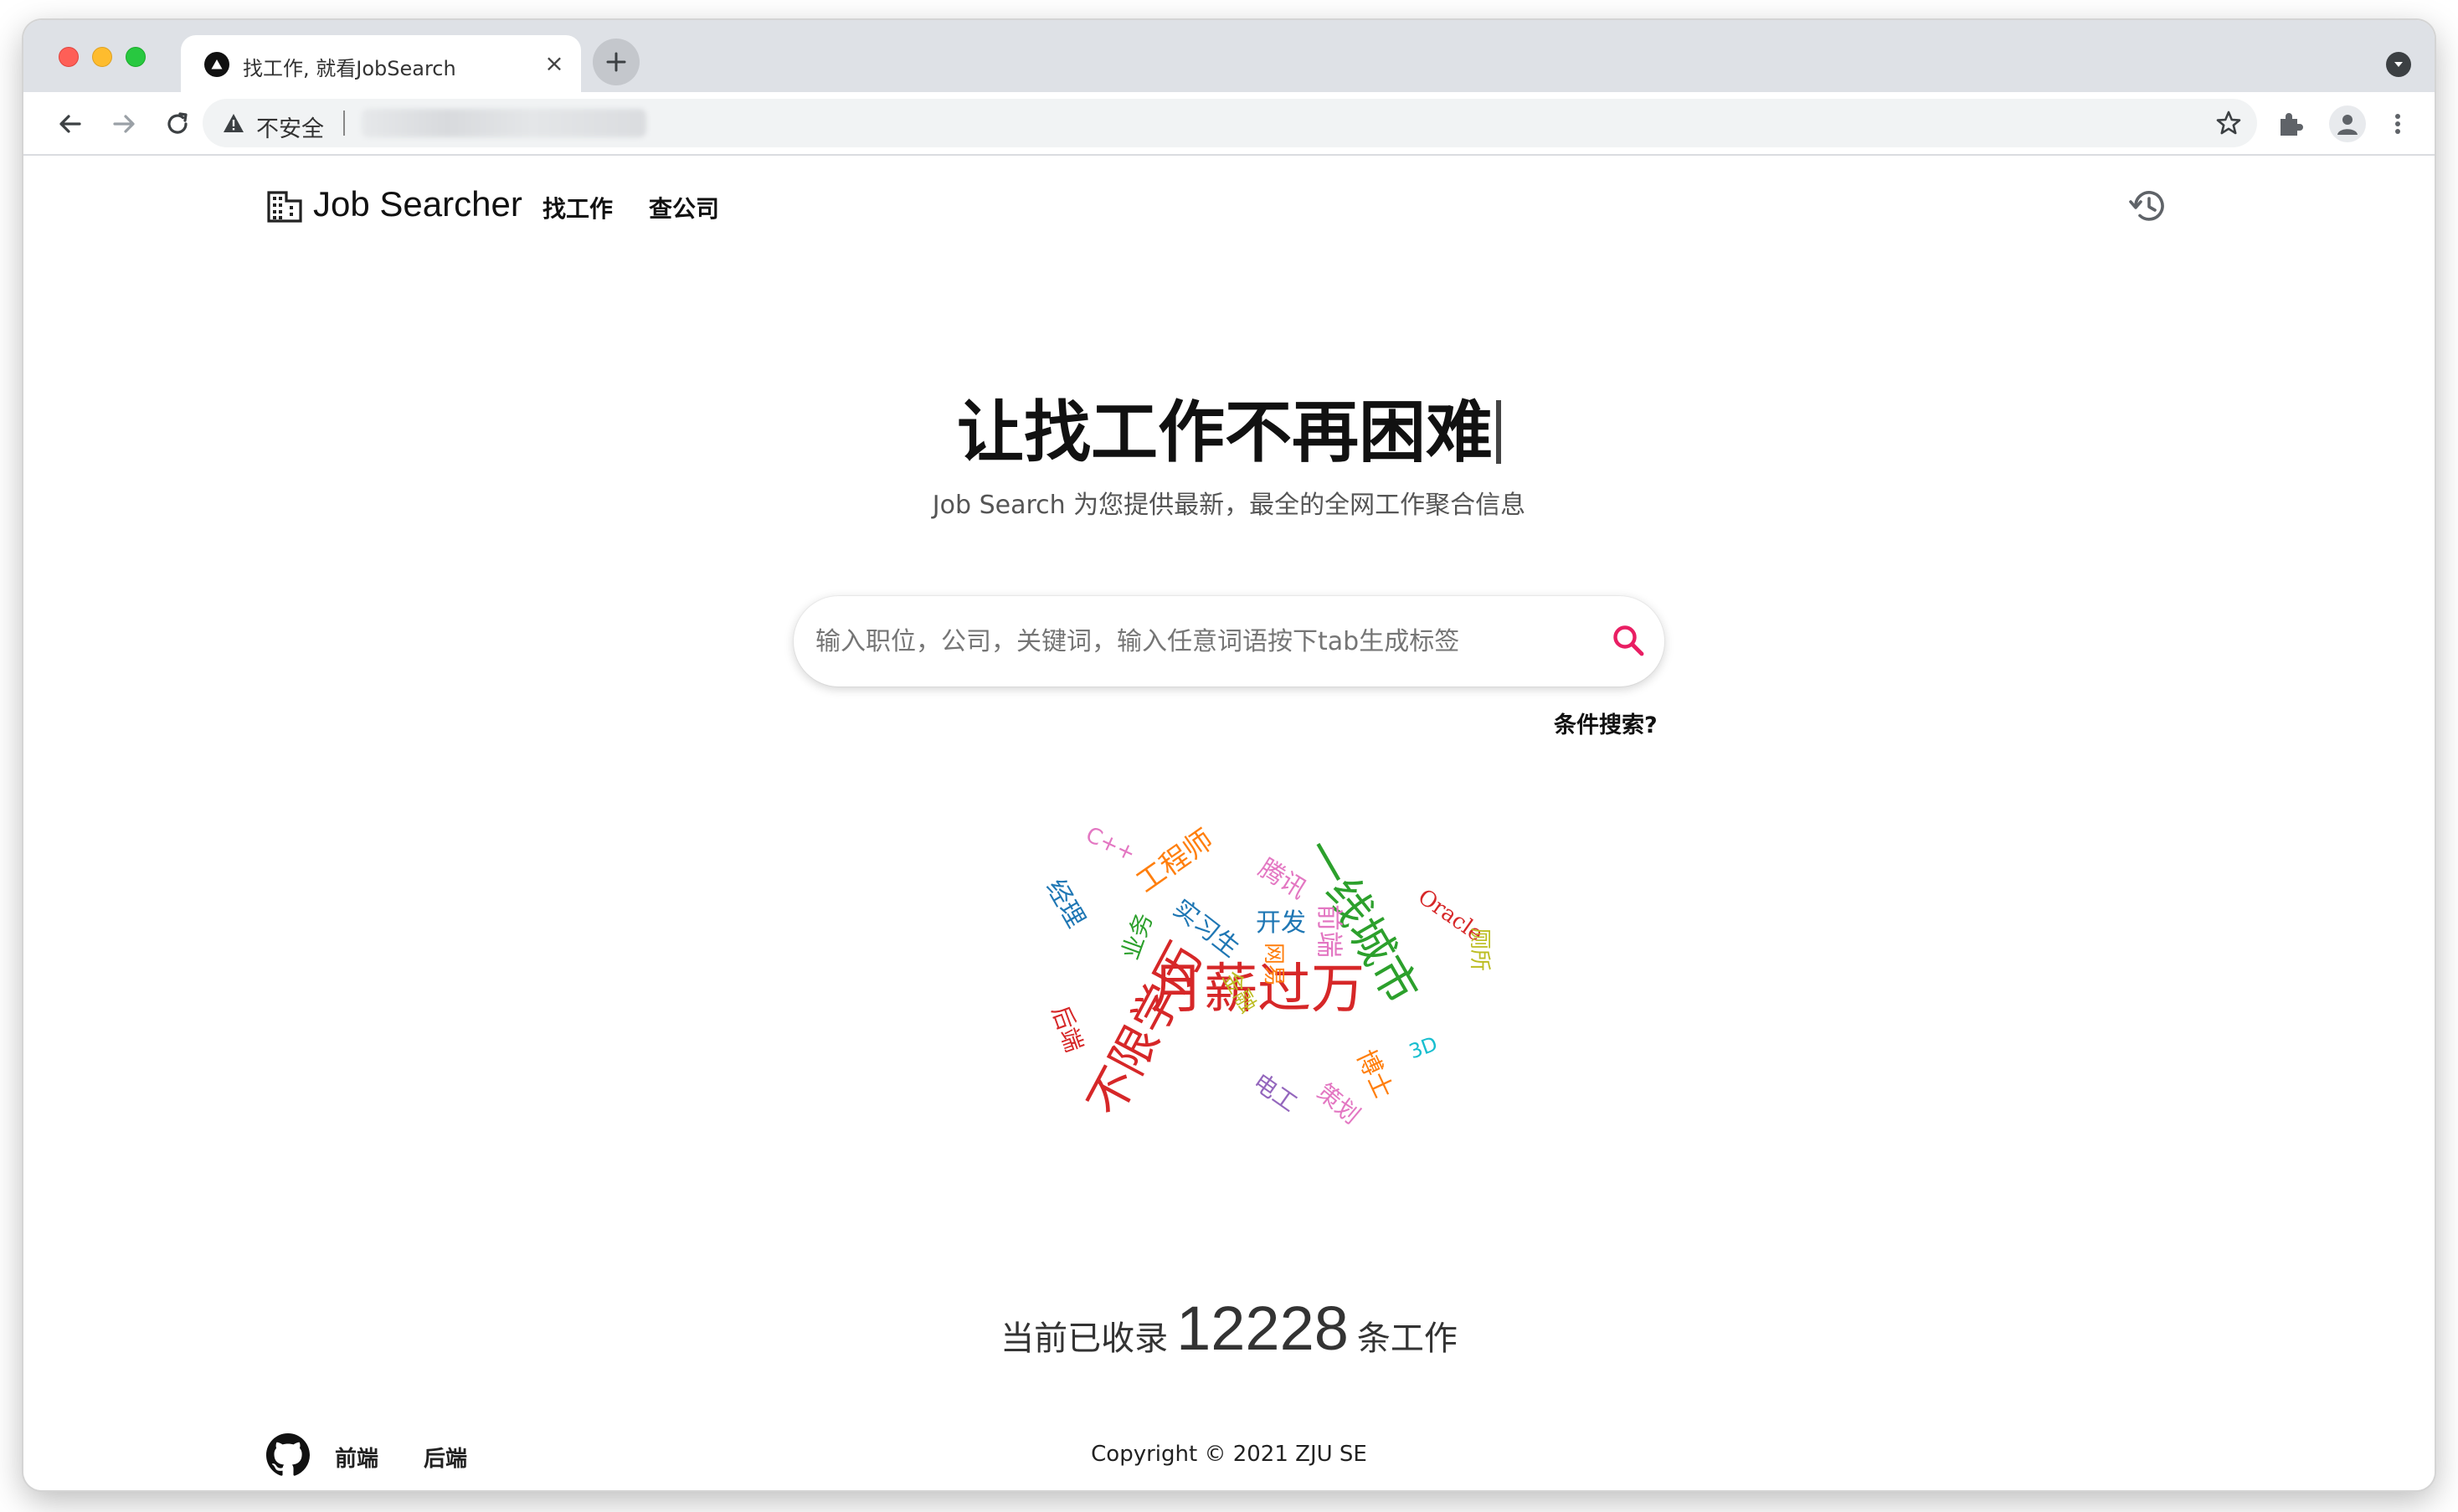 The image size is (2458, 1512). Describe the element at coordinates (1225, 432) in the screenshot. I see `hero-title-text: 让找工作不再困难` at that location.